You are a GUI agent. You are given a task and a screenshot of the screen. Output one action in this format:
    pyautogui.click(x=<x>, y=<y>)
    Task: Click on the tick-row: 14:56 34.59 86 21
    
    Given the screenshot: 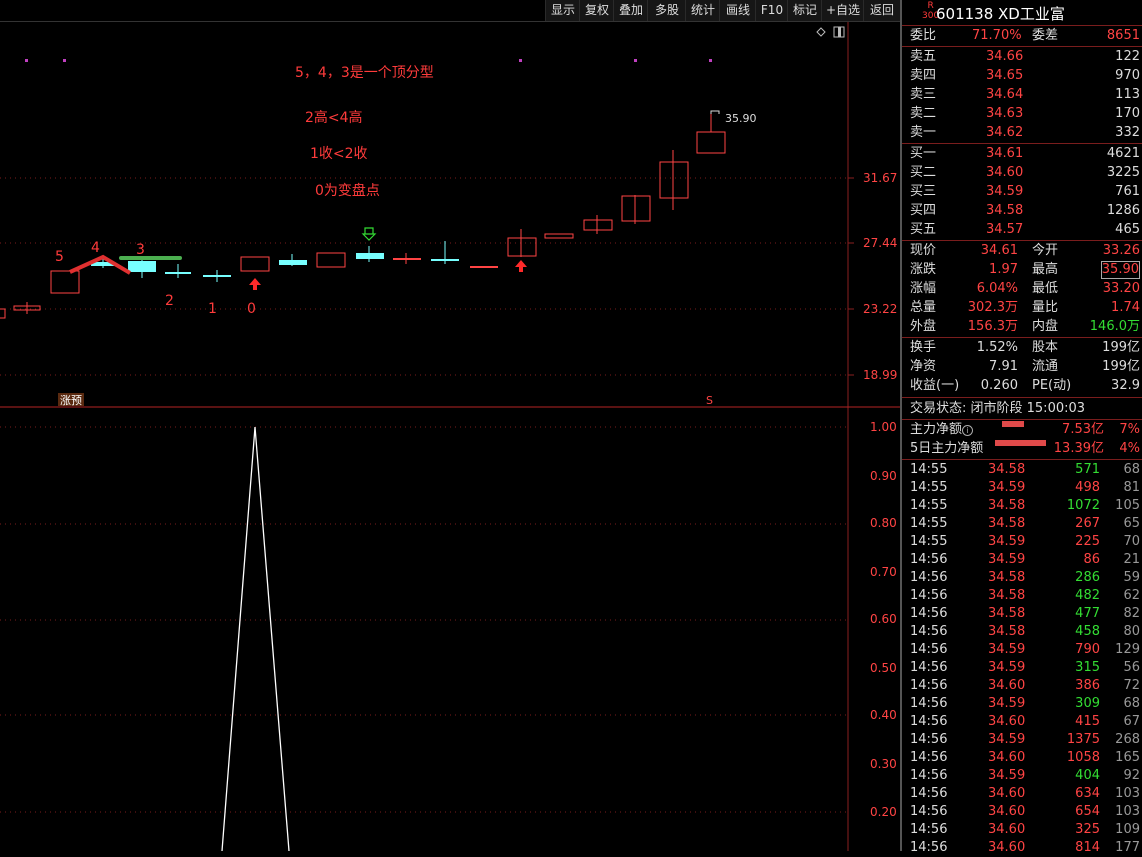 What is the action you would take?
    pyautogui.click(x=1022, y=560)
    